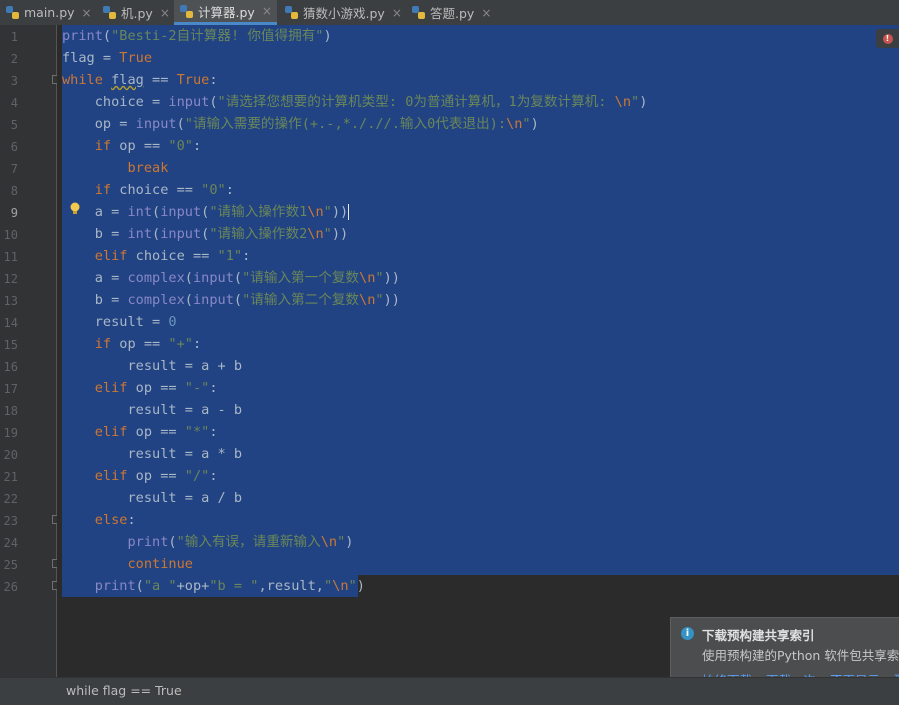 The width and height of the screenshot is (899, 705). I want to click on code-line: if op == "0":, so click(148, 146).